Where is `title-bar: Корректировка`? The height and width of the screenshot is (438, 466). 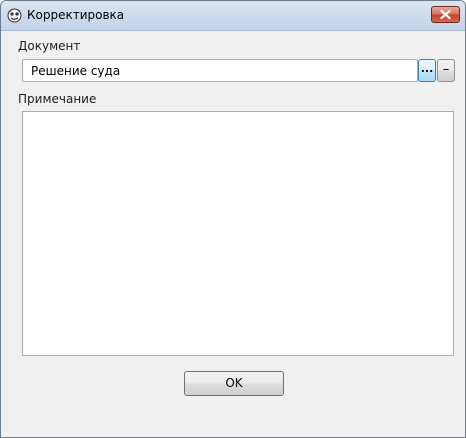 title-bar: Корректировка is located at coordinates (233, 16).